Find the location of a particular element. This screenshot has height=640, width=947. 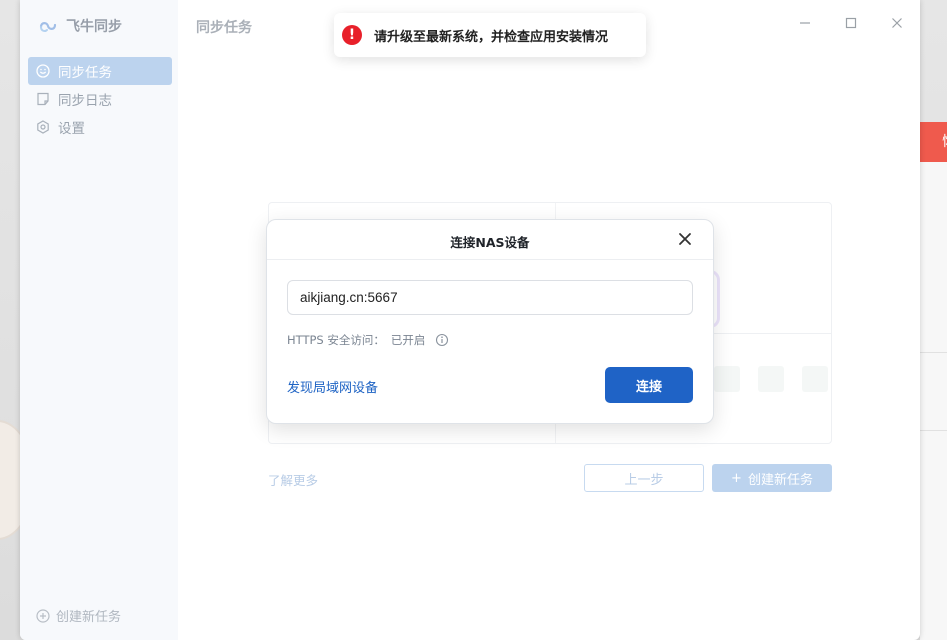

sidebar-create-task-label: 创建新任务 is located at coordinates (89, 617).